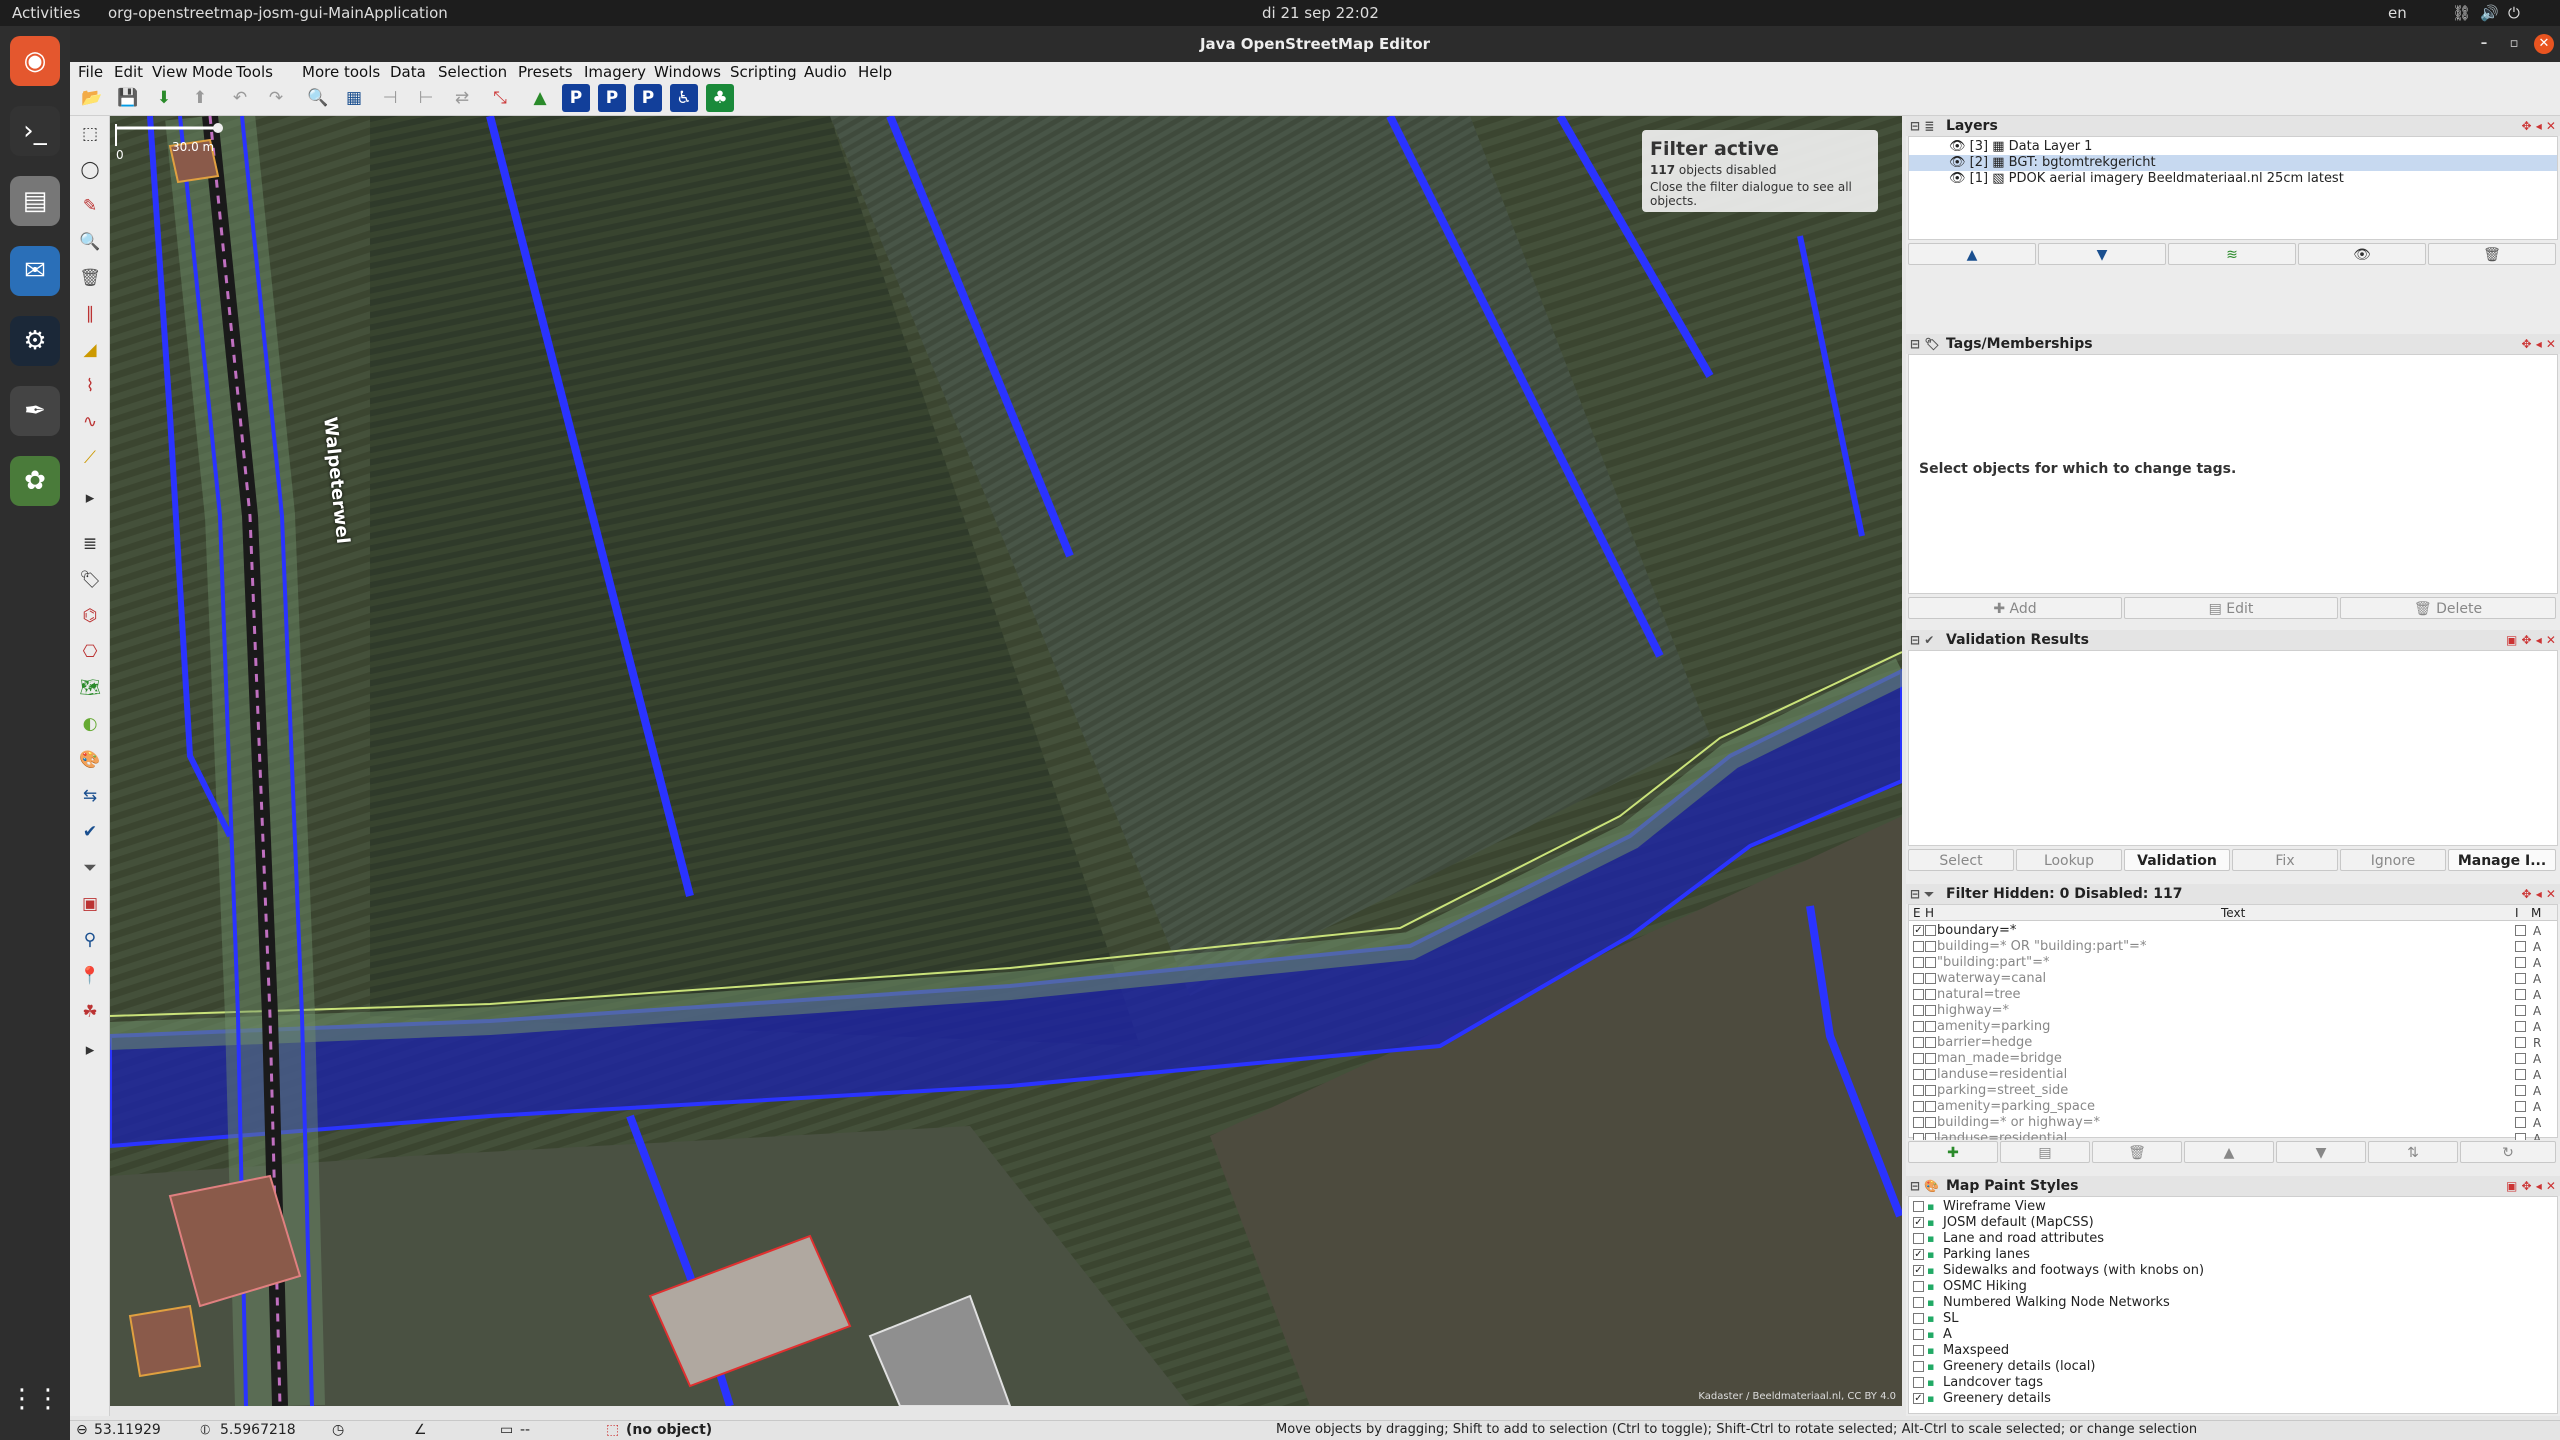 The image size is (2560, 1440). What do you see at coordinates (1922, 894) in the screenshot?
I see `collapse-icon: ⊟ ⏷` at bounding box center [1922, 894].